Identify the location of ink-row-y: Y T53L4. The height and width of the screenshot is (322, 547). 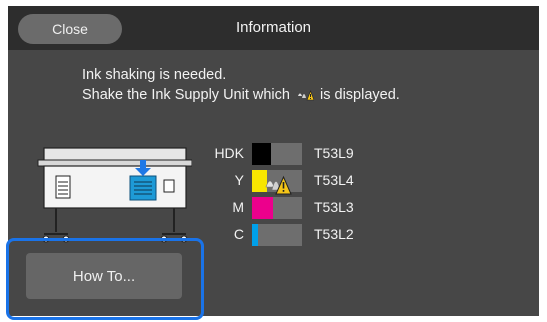
(296, 182).